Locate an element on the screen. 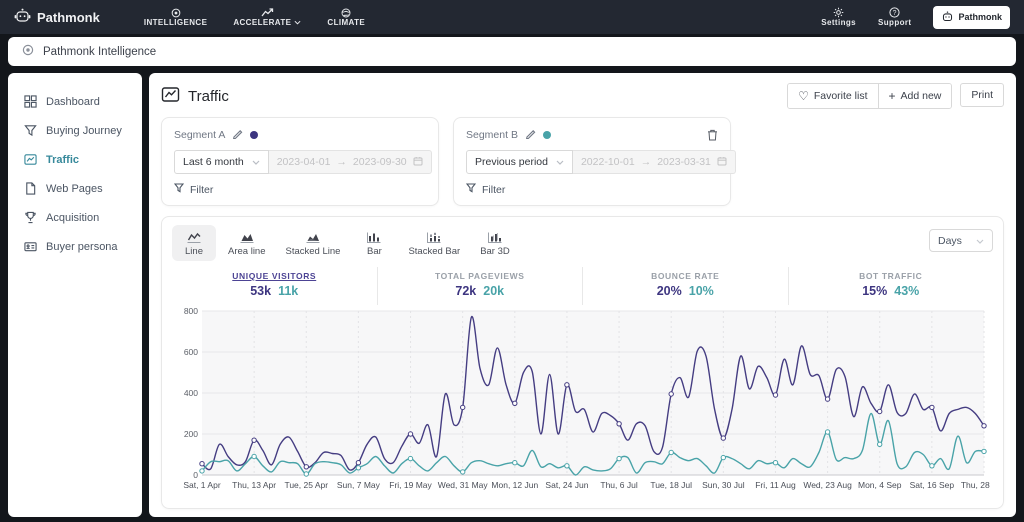 The image size is (1024, 522). chart-type-stacked-bar: Stacked Bar is located at coordinates (434, 243).